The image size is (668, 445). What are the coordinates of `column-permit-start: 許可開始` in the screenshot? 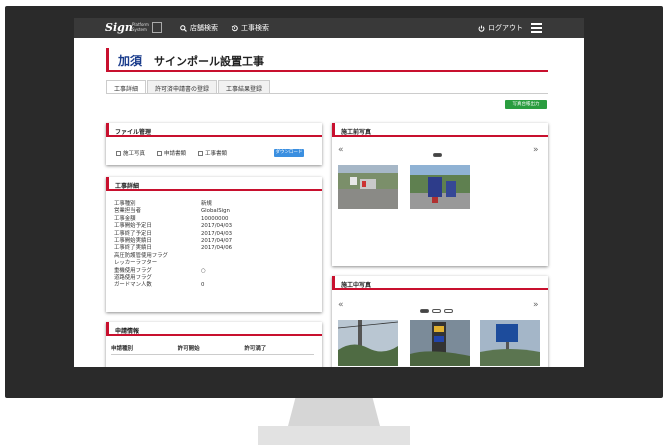 It's located at (188, 349).